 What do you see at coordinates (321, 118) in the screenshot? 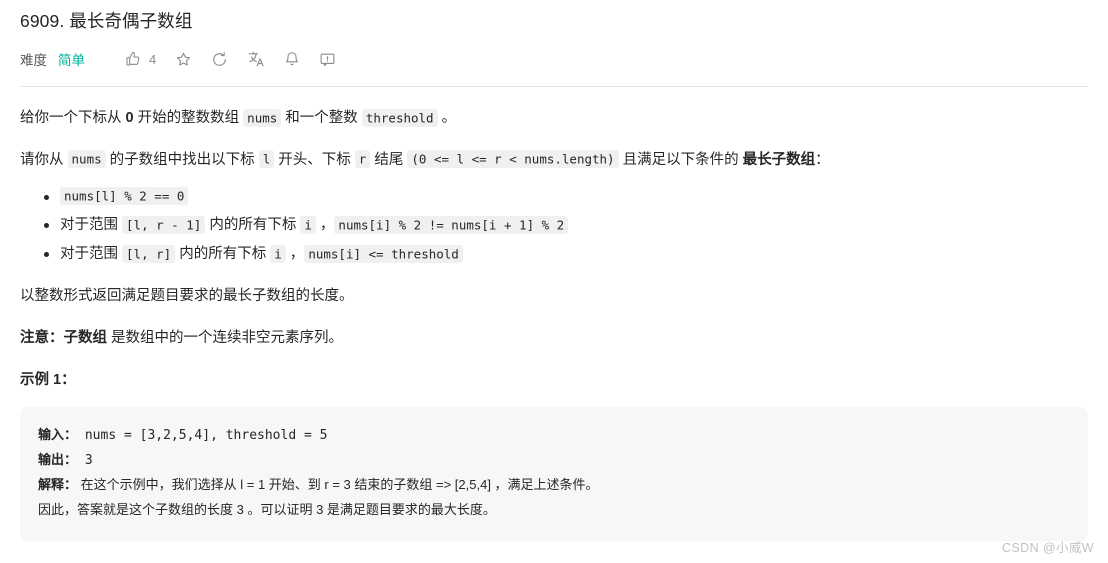
I see `p1-text-3: 和一个整数` at bounding box center [321, 118].